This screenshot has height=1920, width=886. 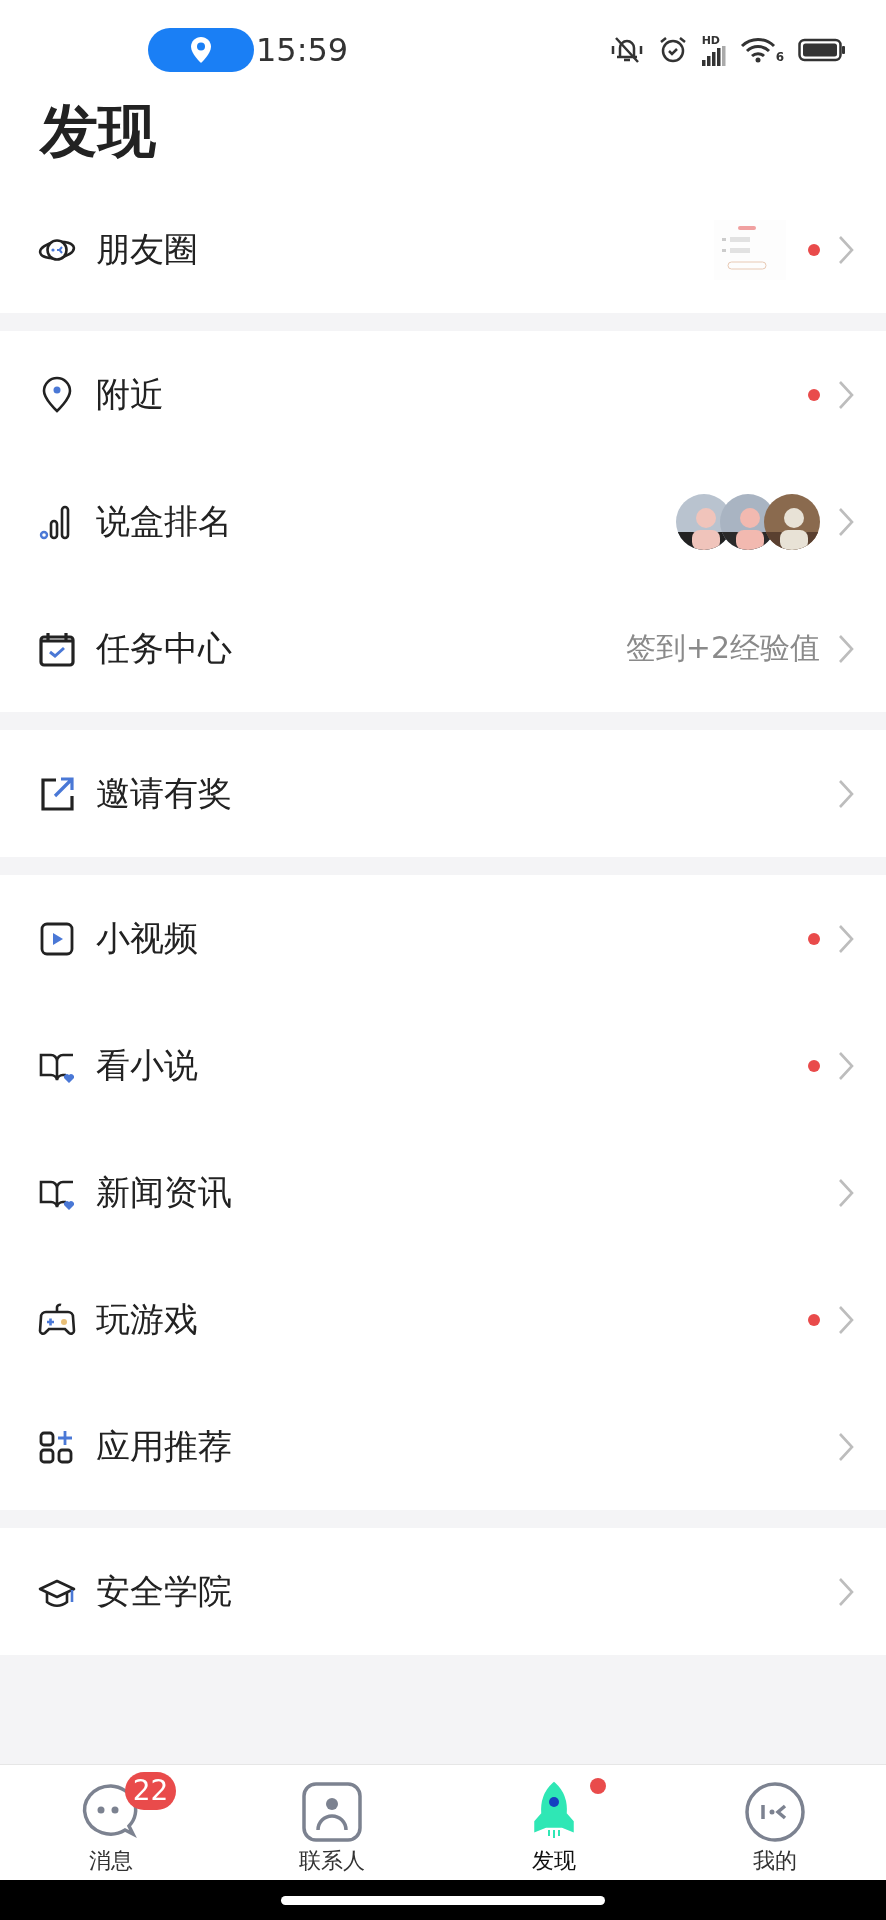 What do you see at coordinates (443, 1591) in the screenshot?
I see `menu-item: 安全学院` at bounding box center [443, 1591].